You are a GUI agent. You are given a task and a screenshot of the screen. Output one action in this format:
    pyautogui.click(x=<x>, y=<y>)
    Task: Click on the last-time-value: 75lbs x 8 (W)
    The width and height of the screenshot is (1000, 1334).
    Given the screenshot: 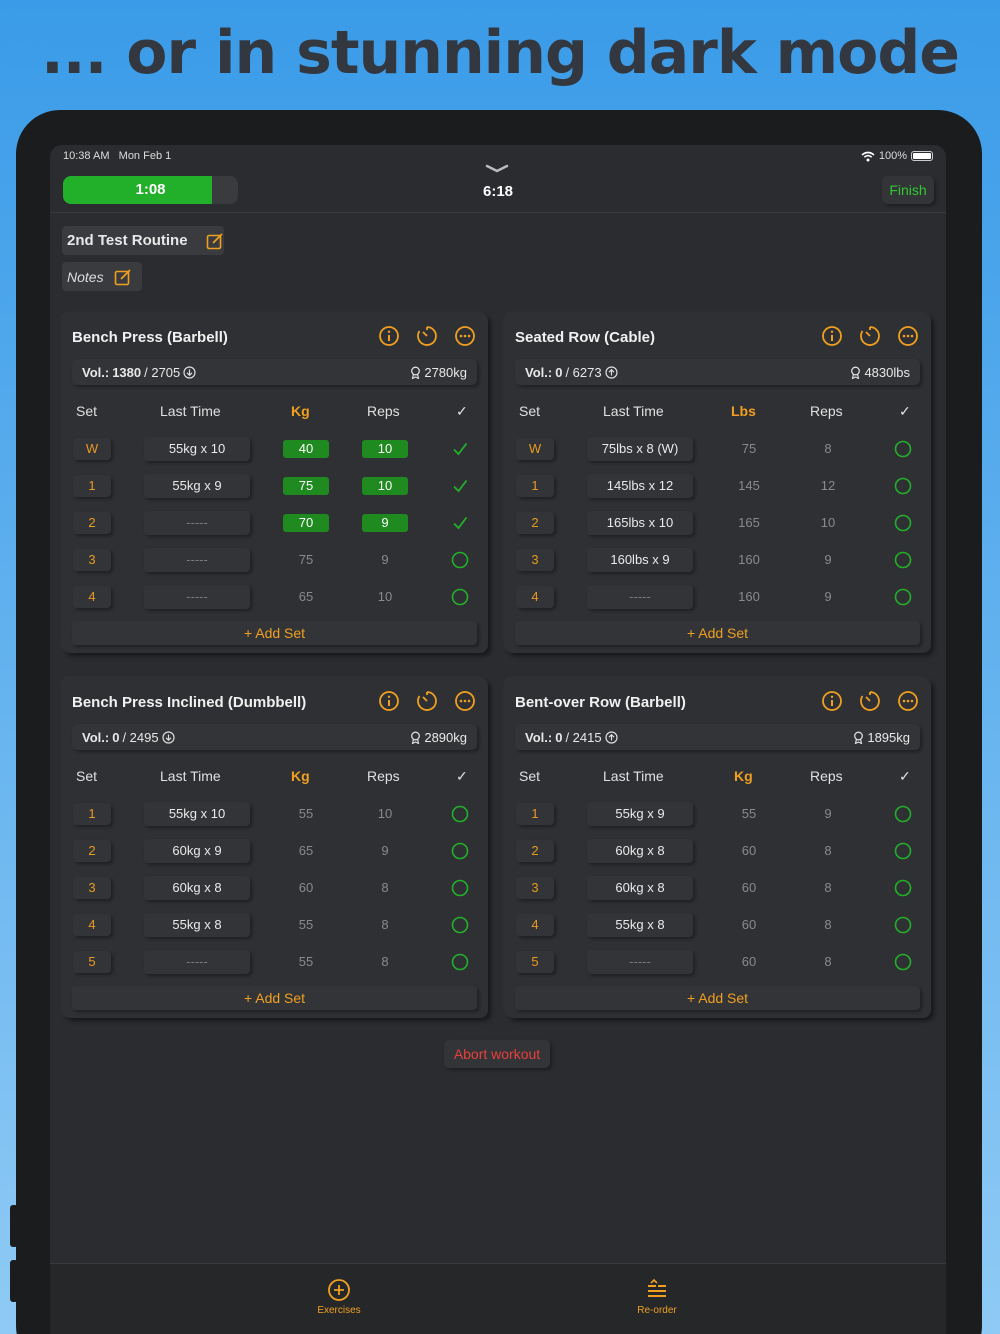 What is the action you would take?
    pyautogui.click(x=640, y=449)
    